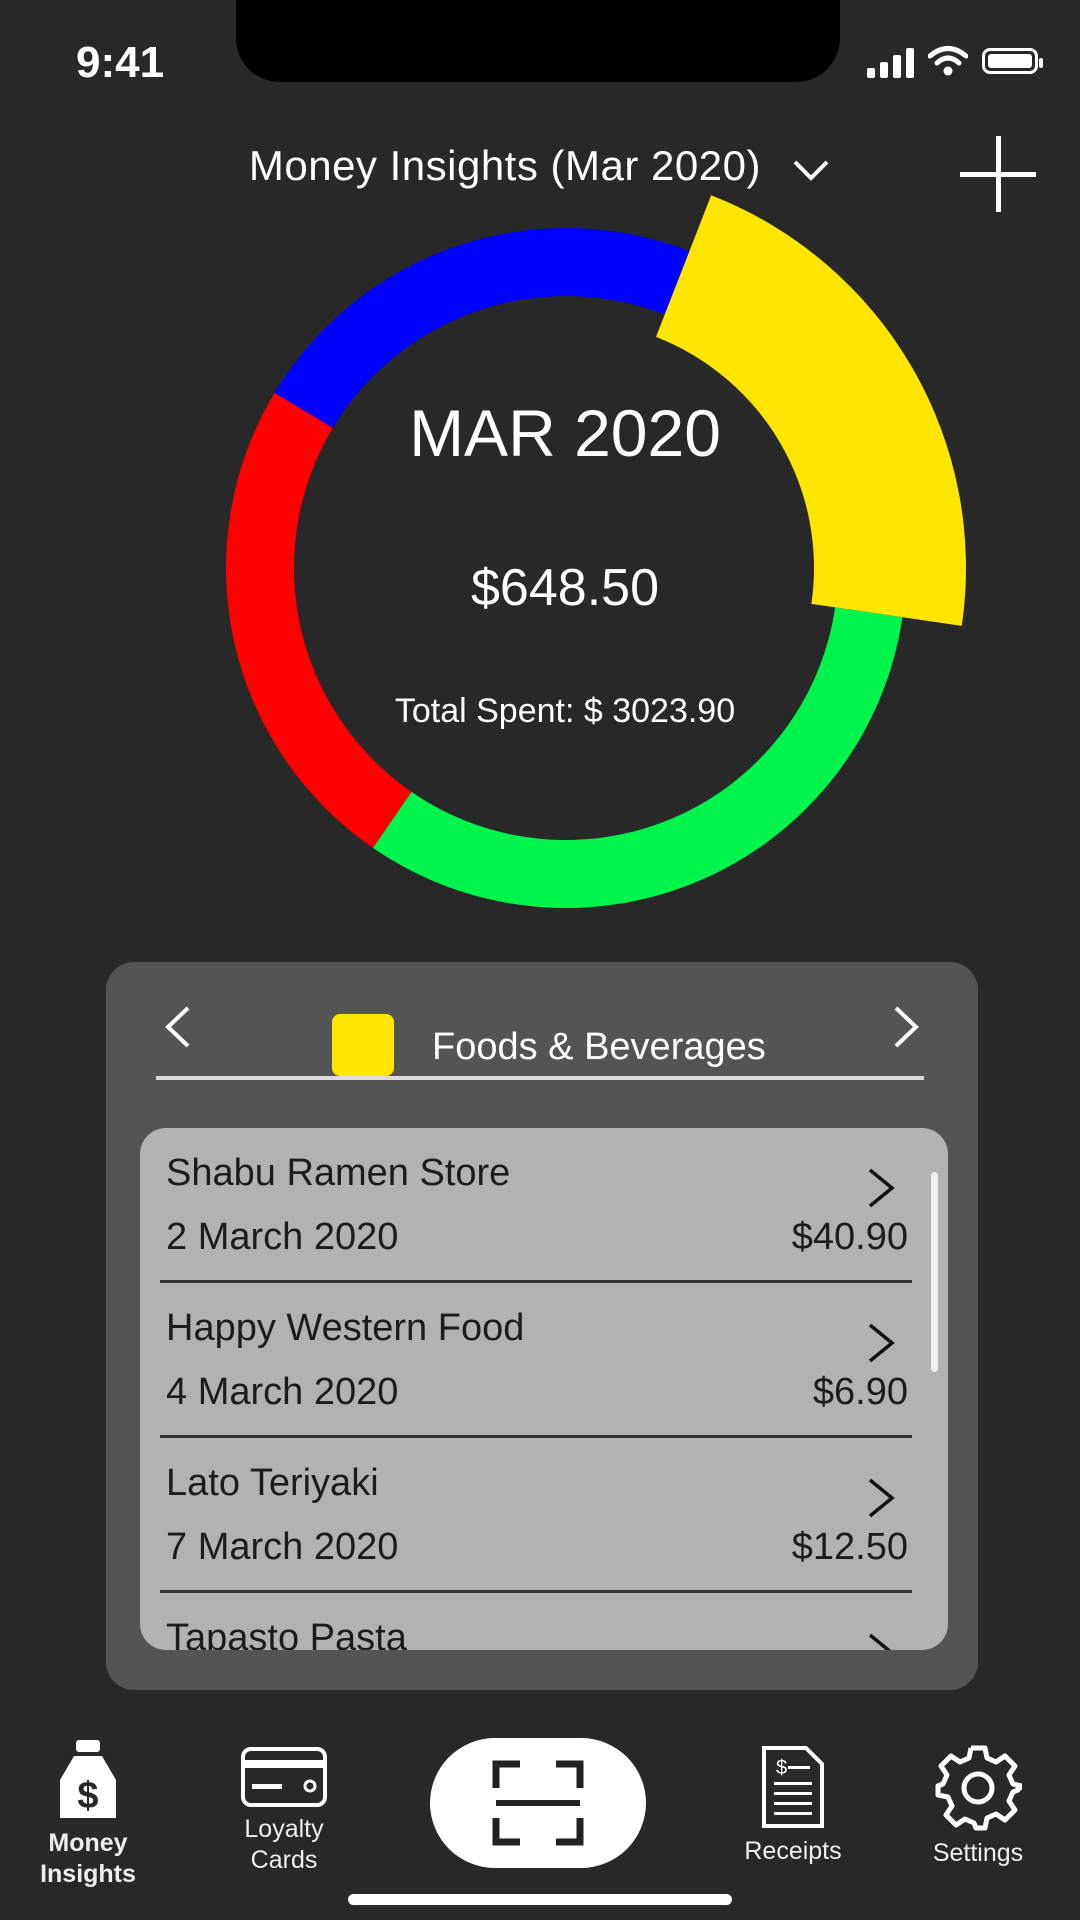  I want to click on money-bag-icon: $, so click(88, 1779).